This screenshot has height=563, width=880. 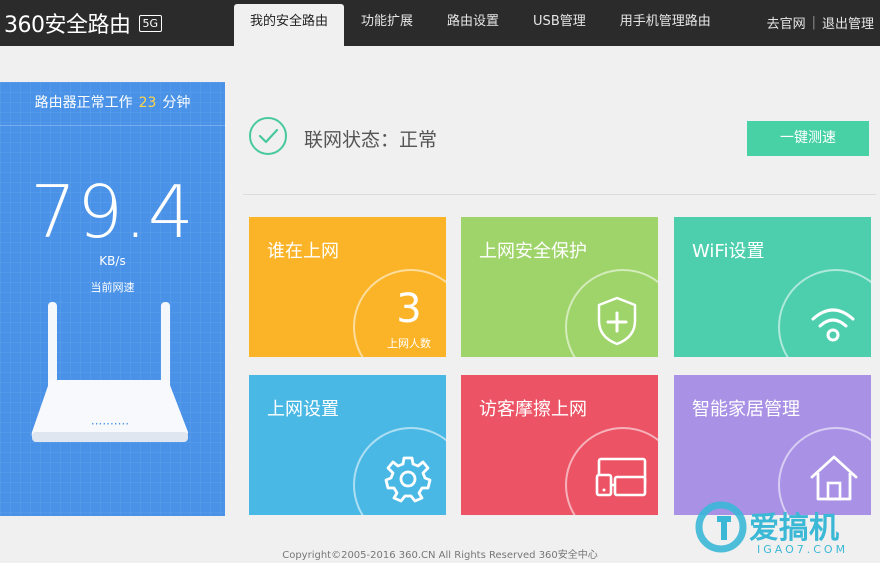 What do you see at coordinates (176, 103) in the screenshot?
I see `uptime-unit: 分钟` at bounding box center [176, 103].